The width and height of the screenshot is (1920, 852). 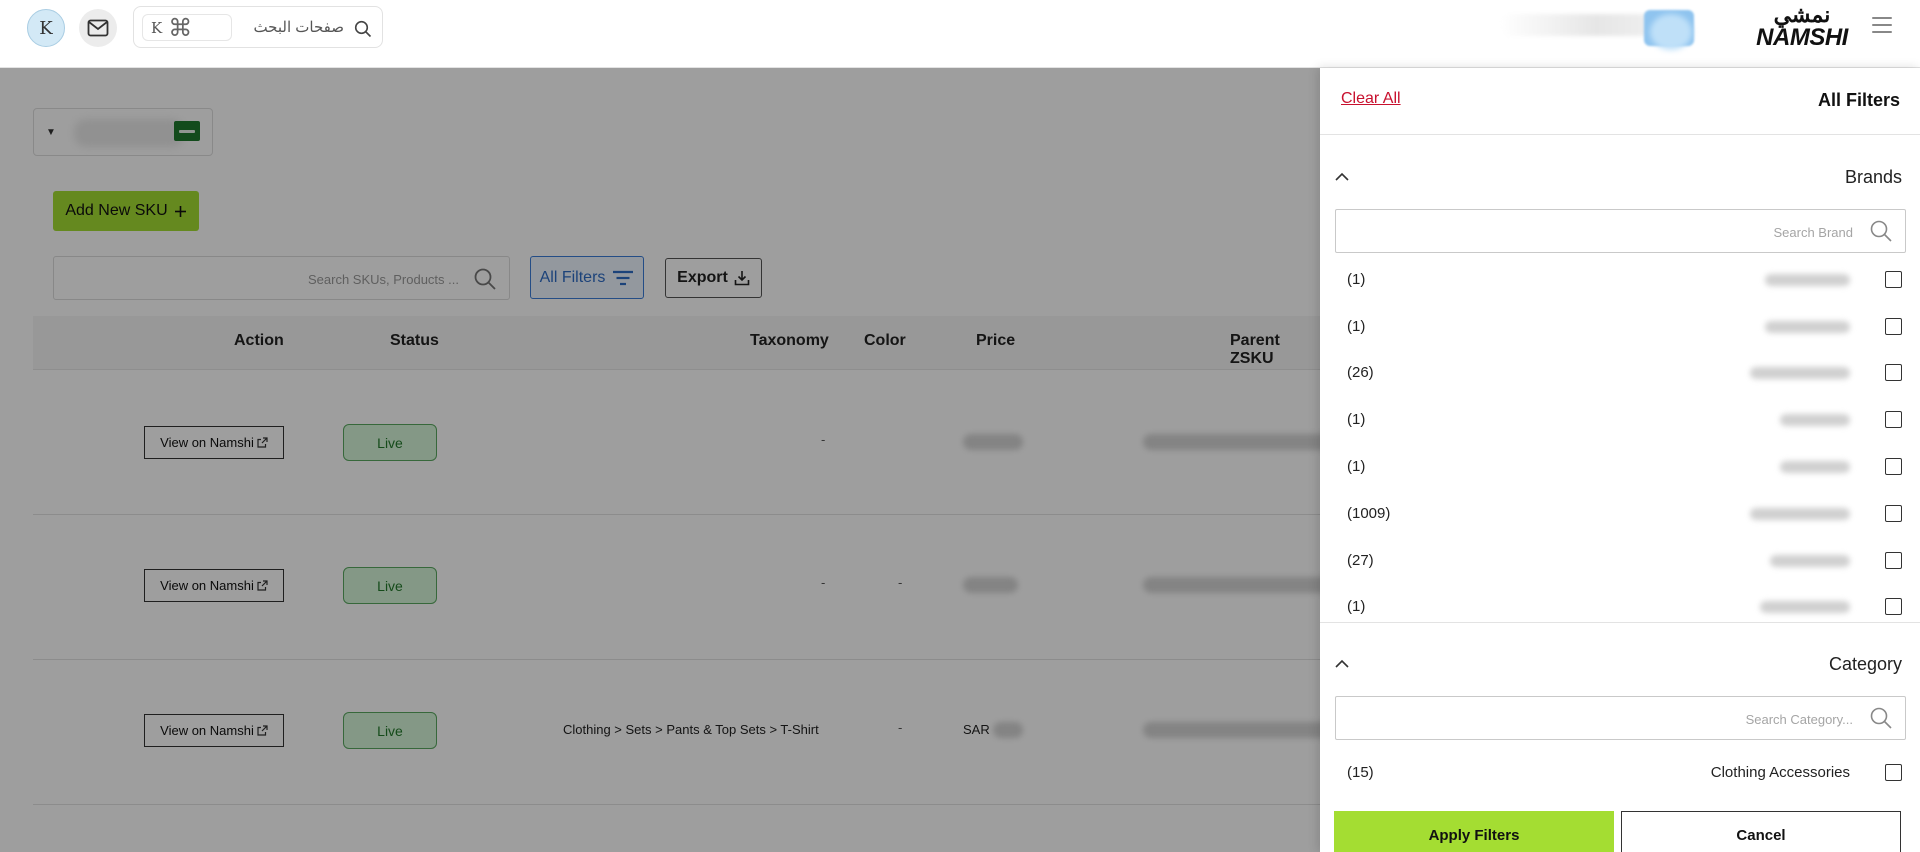 What do you see at coordinates (1802, 37) in the screenshot?
I see `logo-english: NAMSHI` at bounding box center [1802, 37].